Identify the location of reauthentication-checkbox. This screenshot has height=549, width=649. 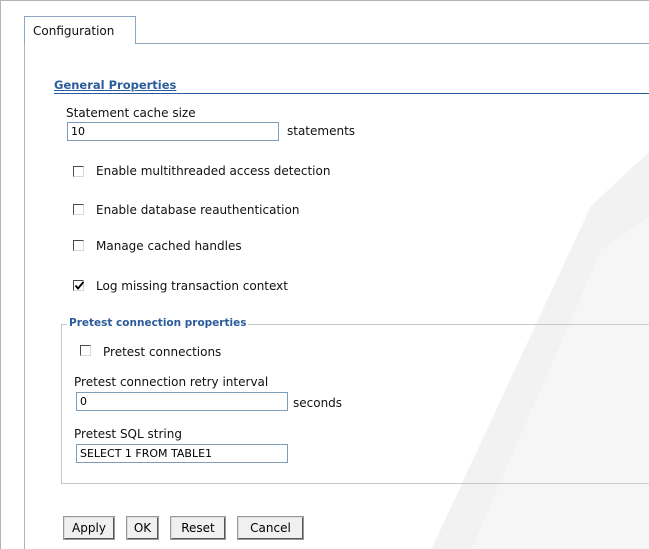
(78, 209).